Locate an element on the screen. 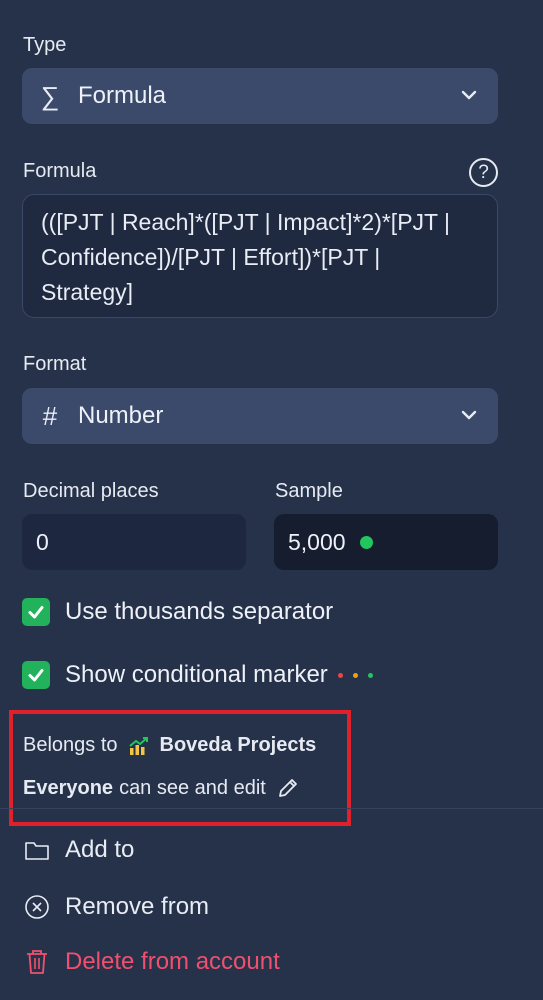  add-to-label: Add to is located at coordinates (100, 849).